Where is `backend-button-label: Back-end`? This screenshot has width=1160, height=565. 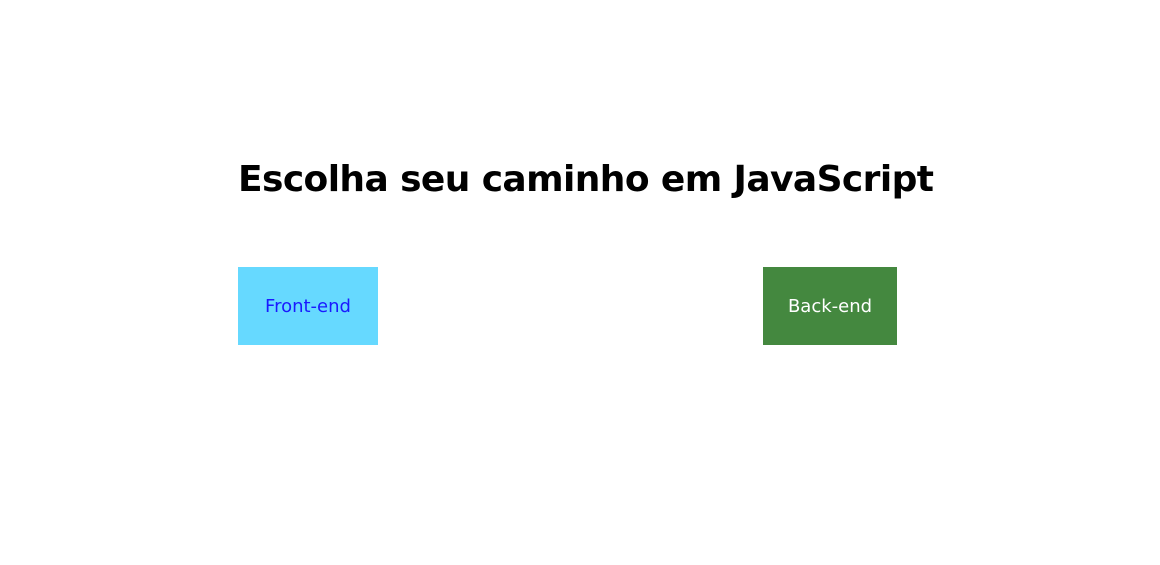 backend-button-label: Back-end is located at coordinates (830, 306).